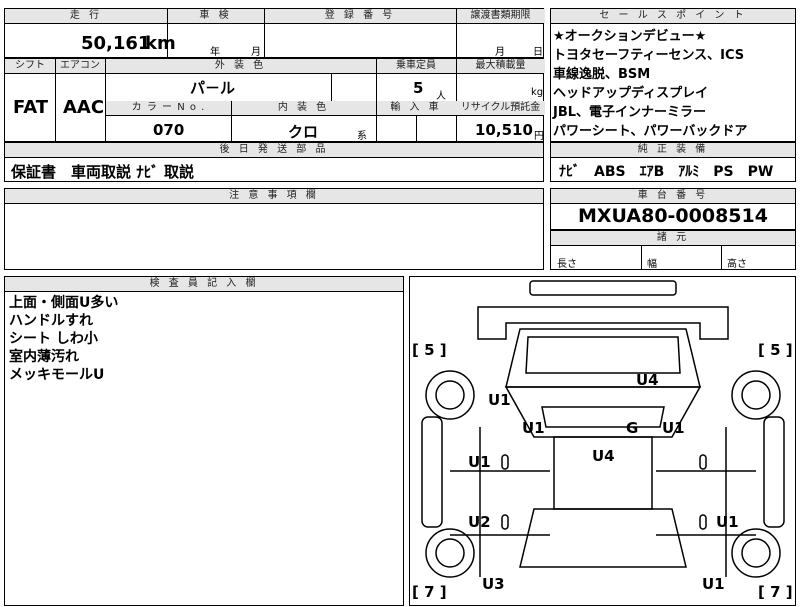 This screenshot has height=607, width=800. I want to click on inspection-year: 年, so click(215, 52).